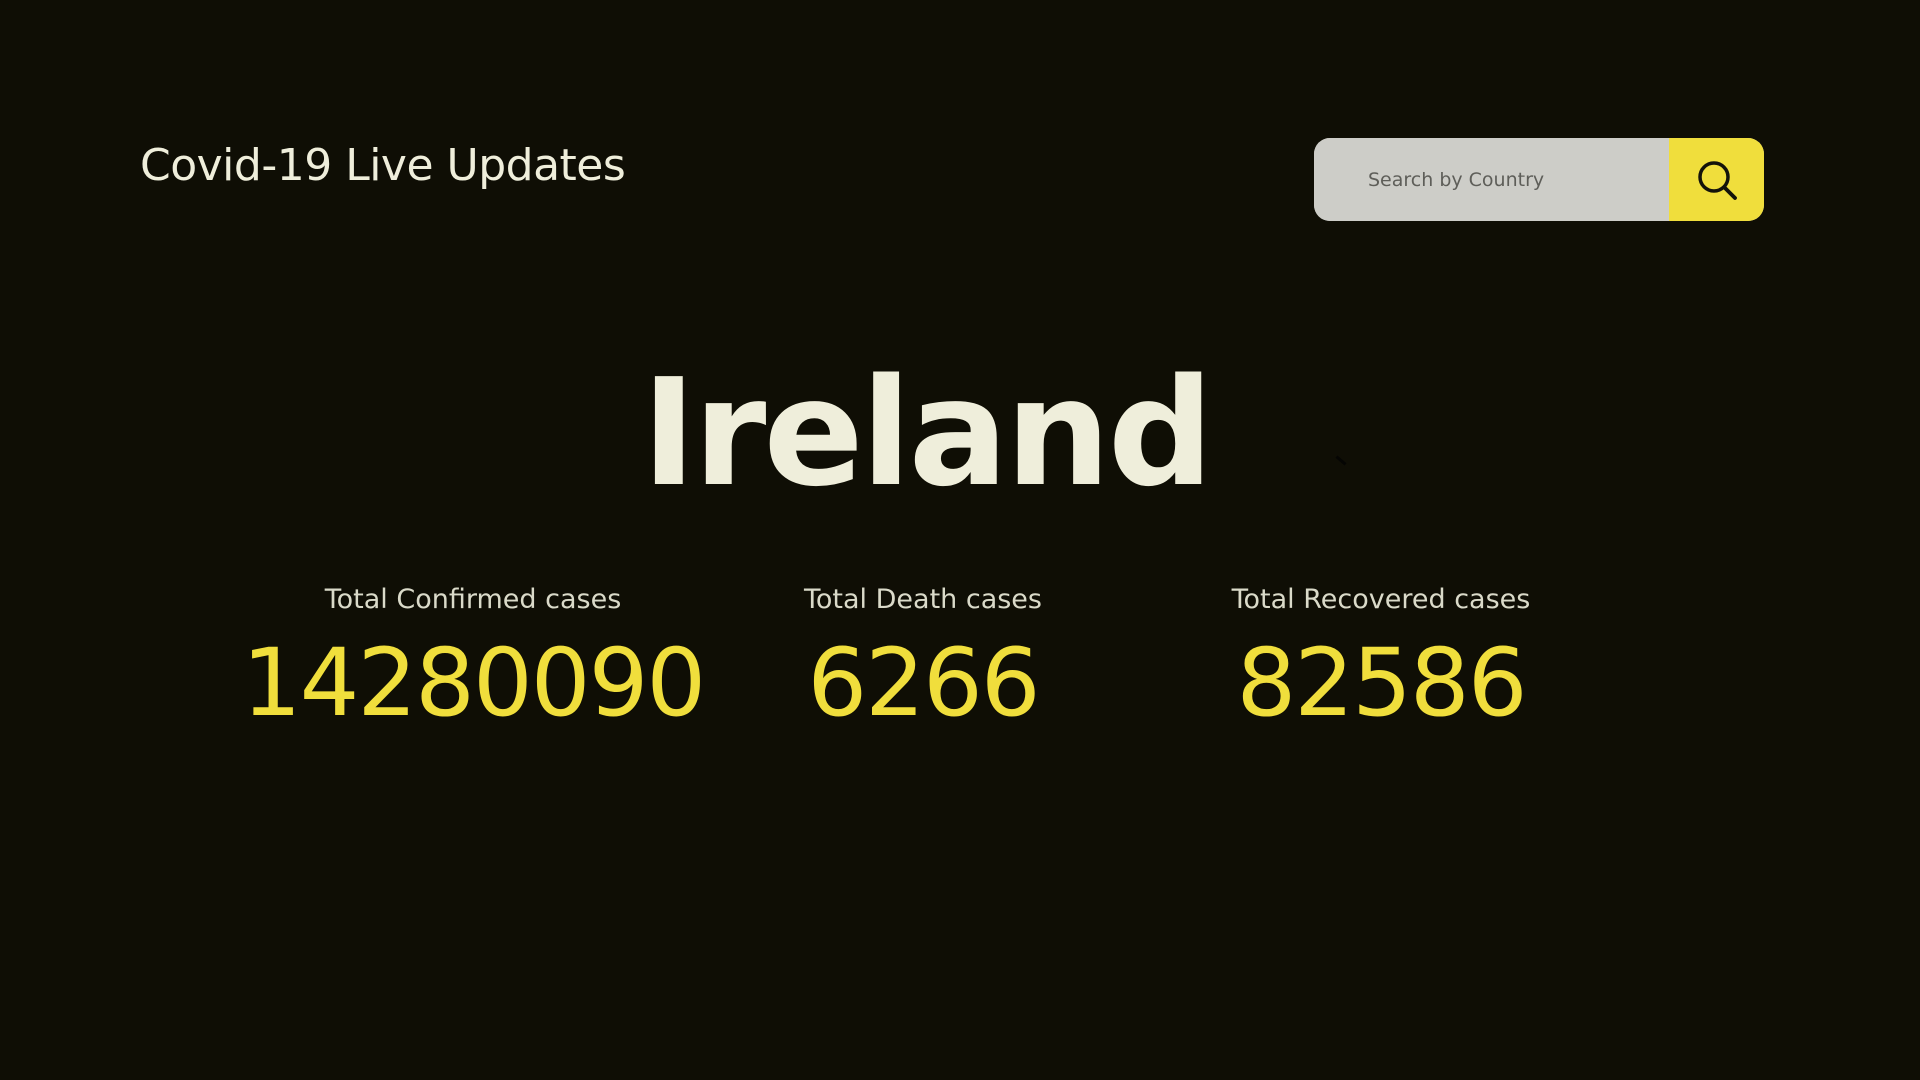 The width and height of the screenshot is (1920, 1080). What do you see at coordinates (383, 165) in the screenshot?
I see `app-title: Covid-19 Live Updates` at bounding box center [383, 165].